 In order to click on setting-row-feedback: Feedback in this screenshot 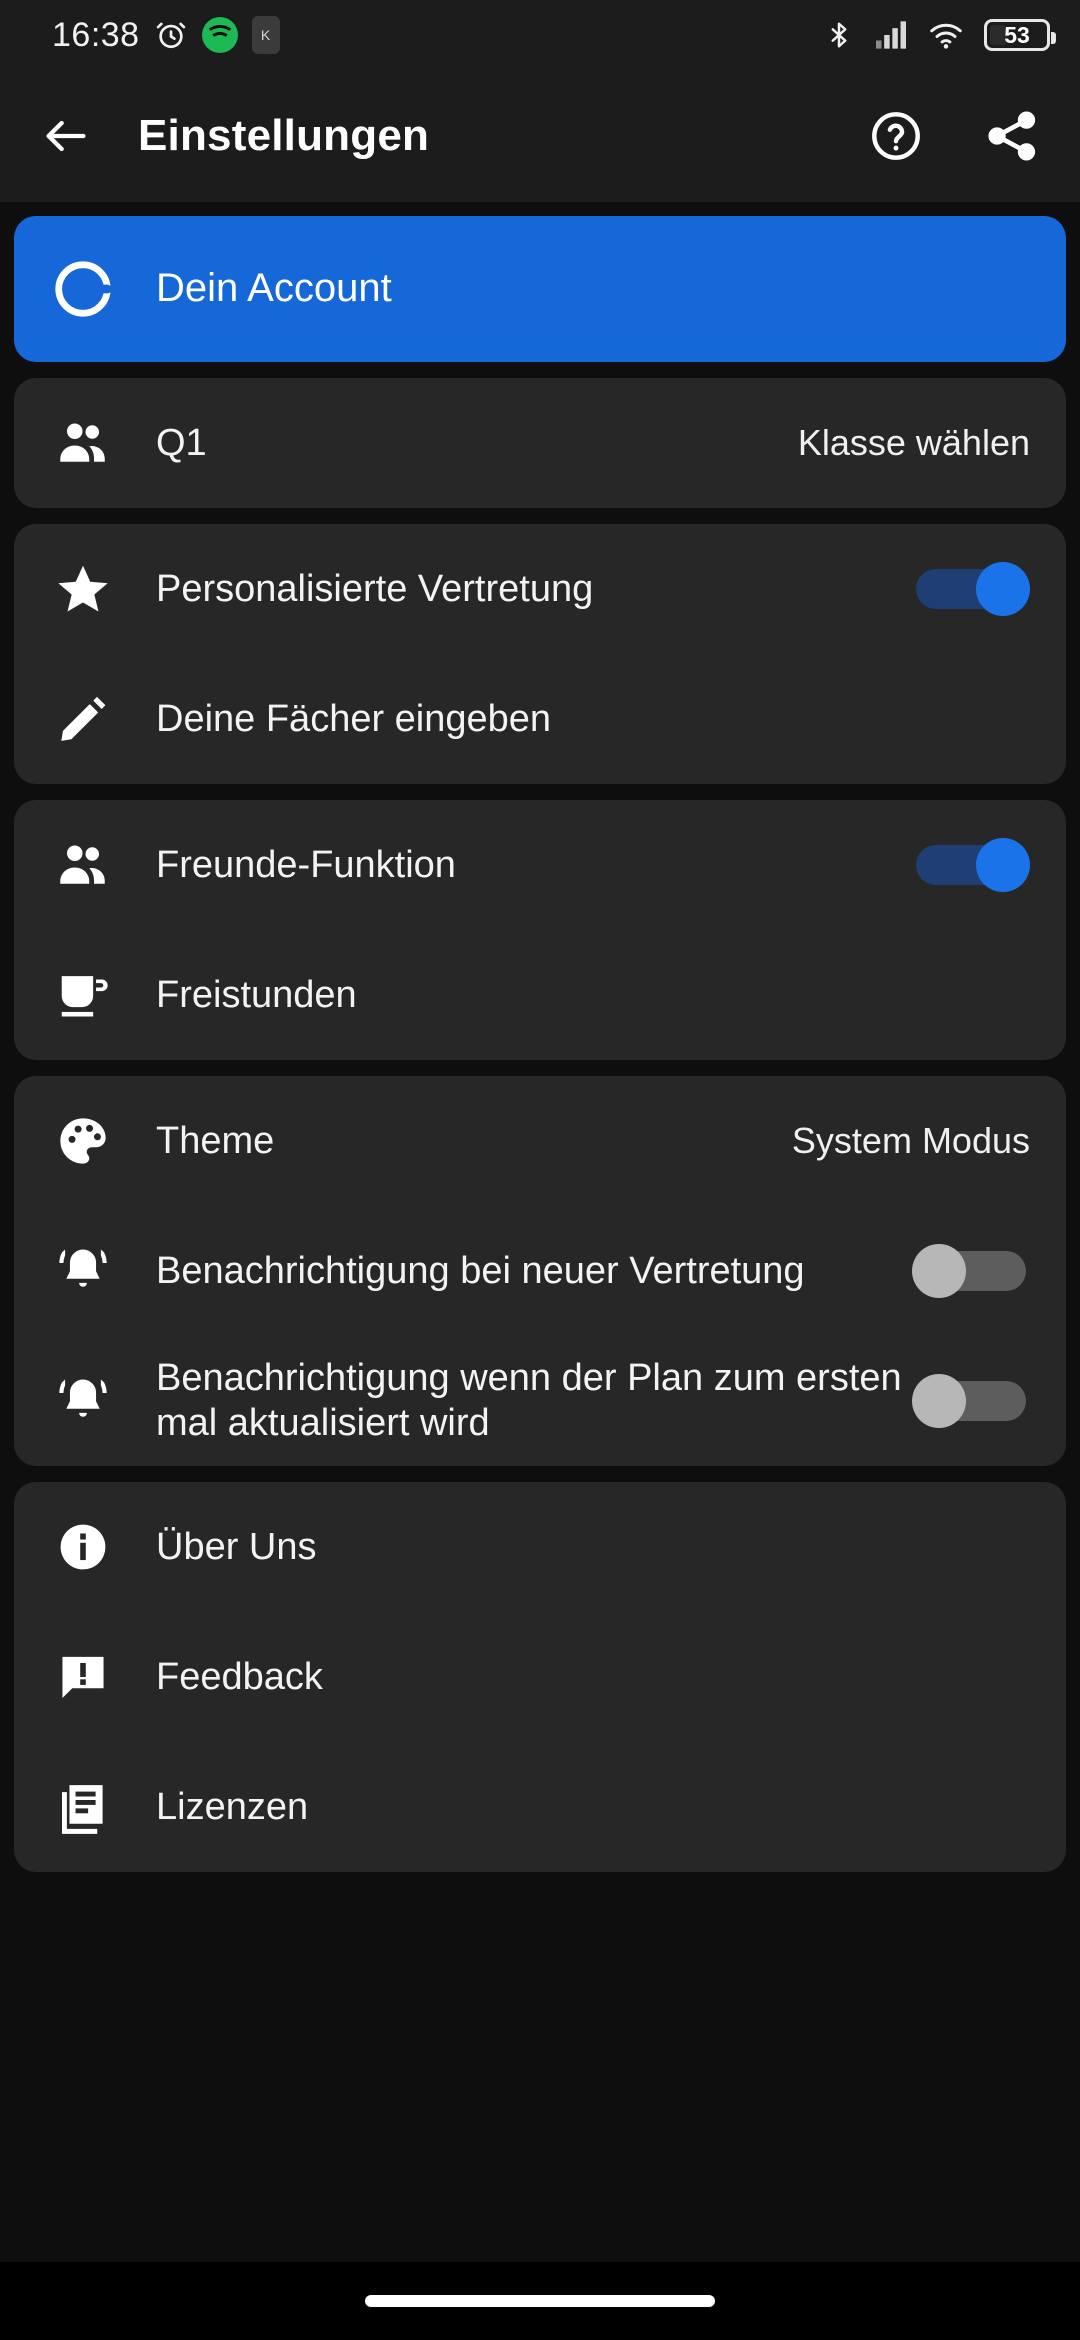, I will do `click(540, 1677)`.